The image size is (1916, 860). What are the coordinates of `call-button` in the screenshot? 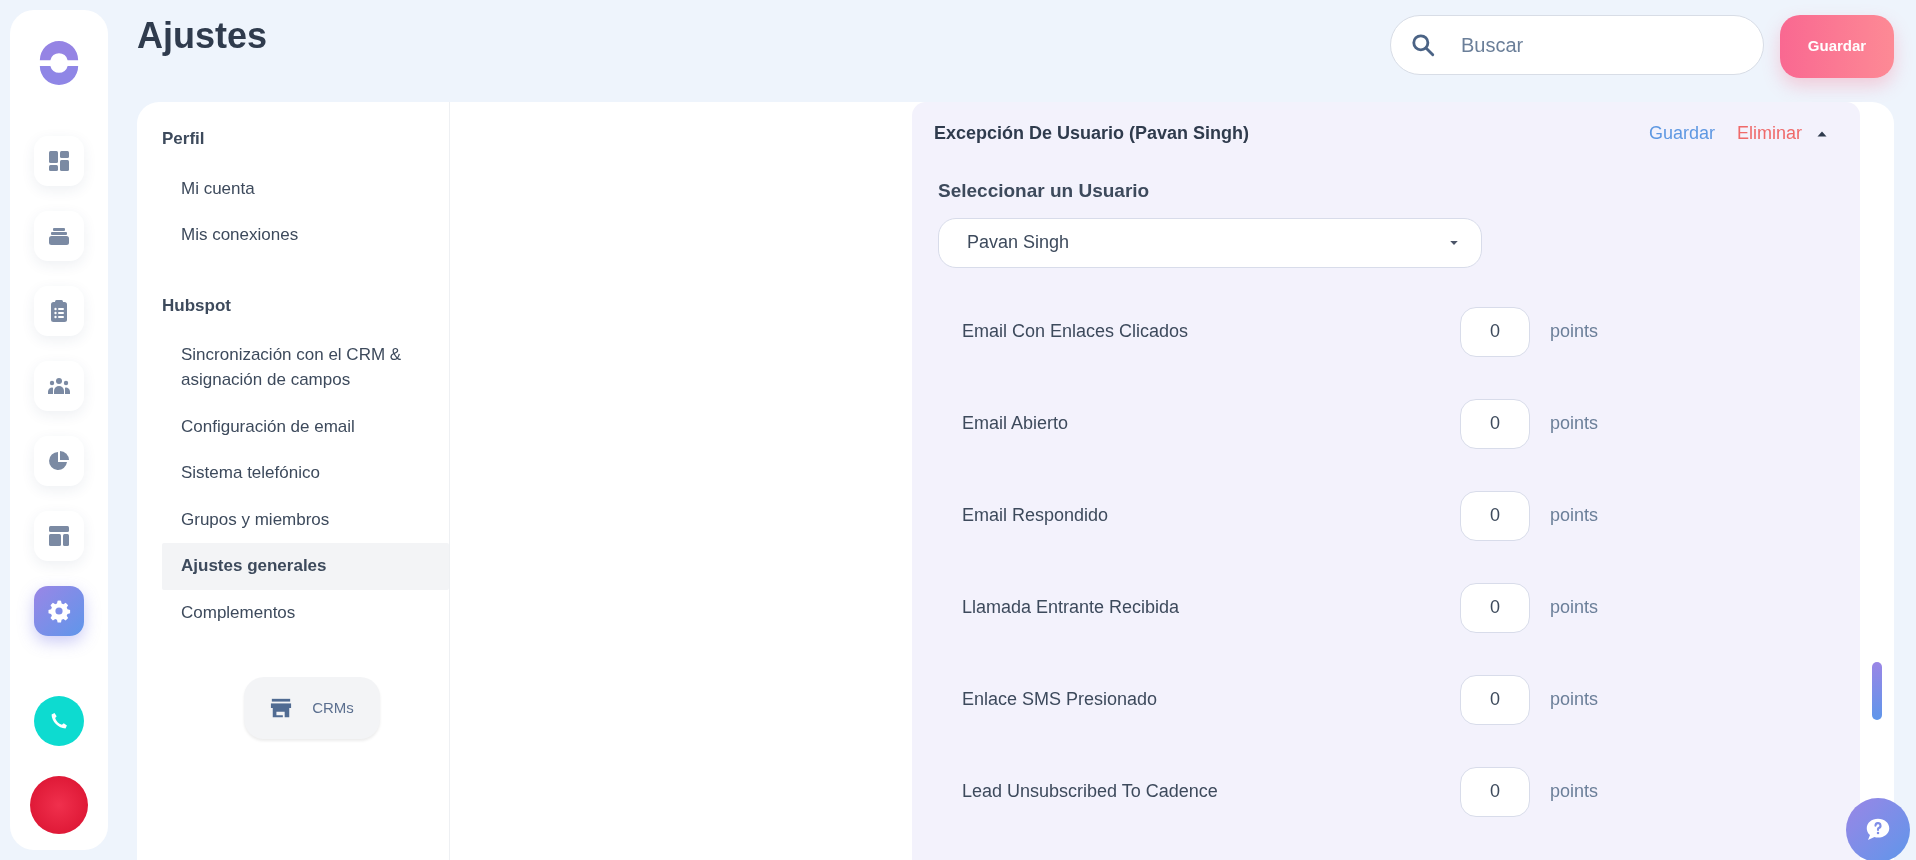 It's located at (59, 721).